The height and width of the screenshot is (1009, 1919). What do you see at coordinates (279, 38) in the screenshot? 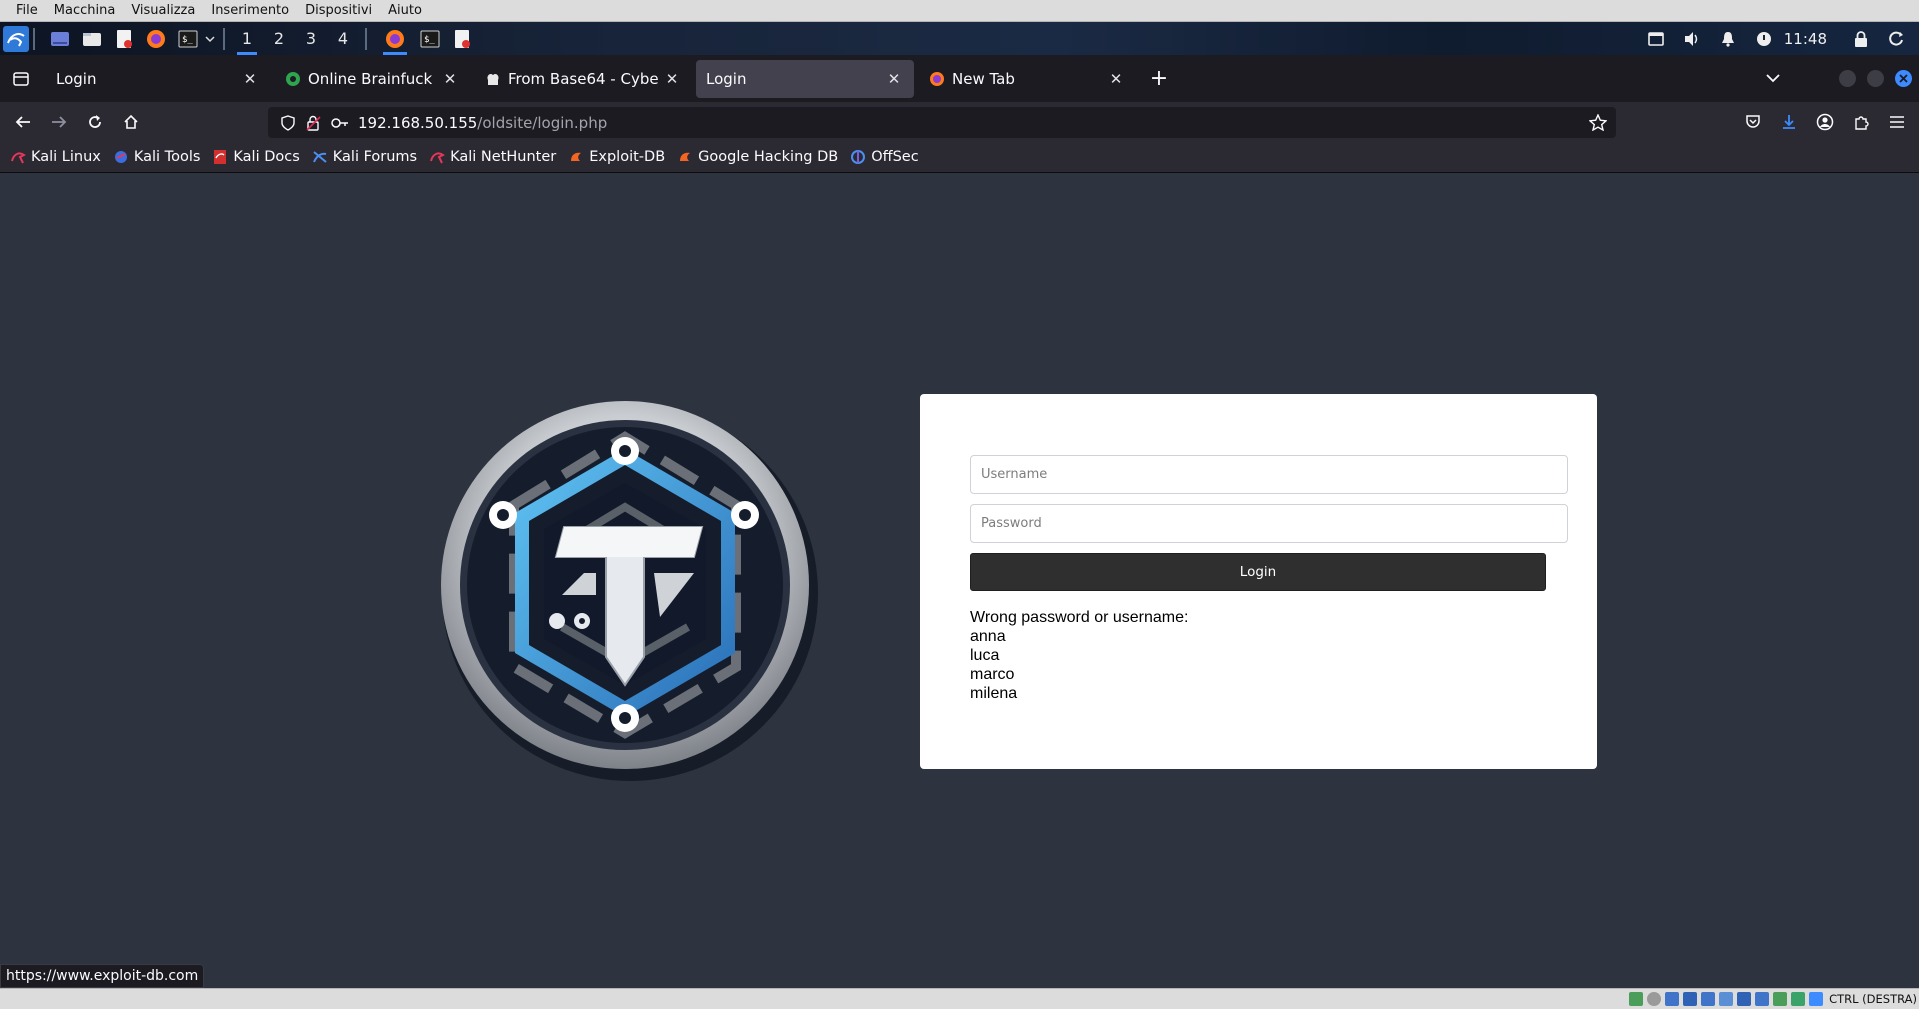
I see `workspace-2: 2` at bounding box center [279, 38].